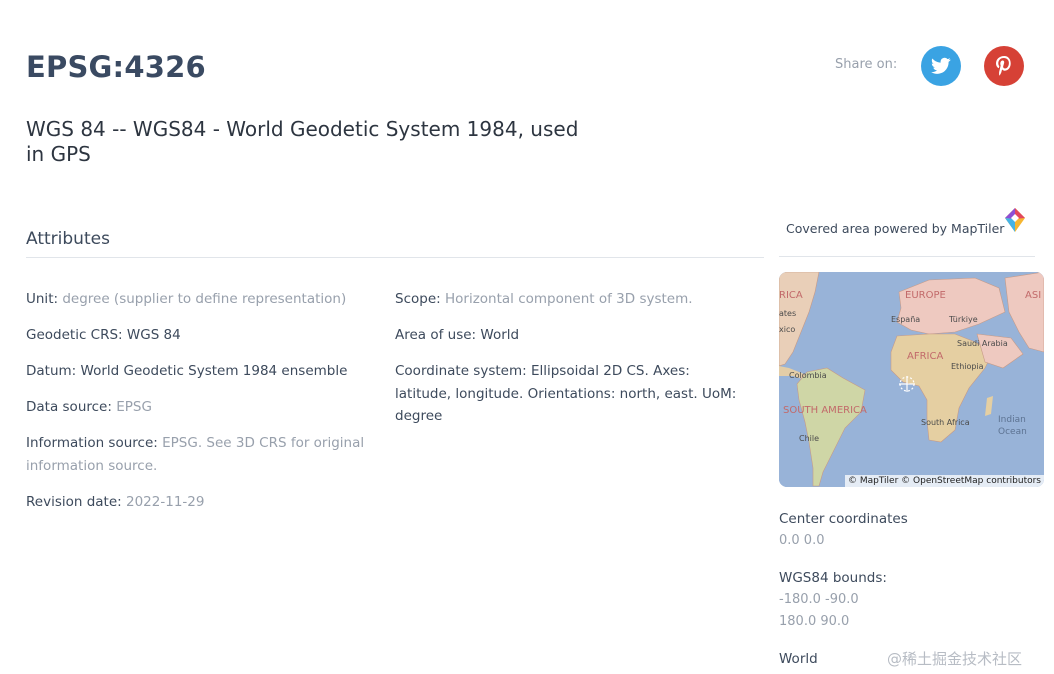 Image resolution: width=1054 pixels, height=674 pixels. What do you see at coordinates (905, 319) in the screenshot?
I see `map-label-espana: España` at bounding box center [905, 319].